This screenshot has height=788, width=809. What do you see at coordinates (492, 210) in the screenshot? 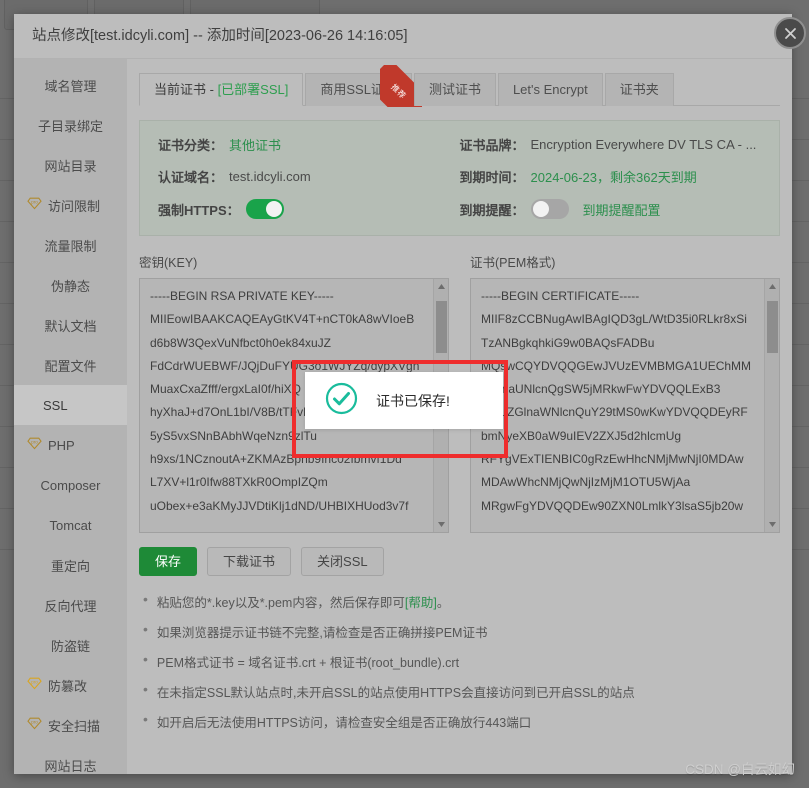
I see `expire-reminder-label: 到期提醒：` at bounding box center [492, 210].